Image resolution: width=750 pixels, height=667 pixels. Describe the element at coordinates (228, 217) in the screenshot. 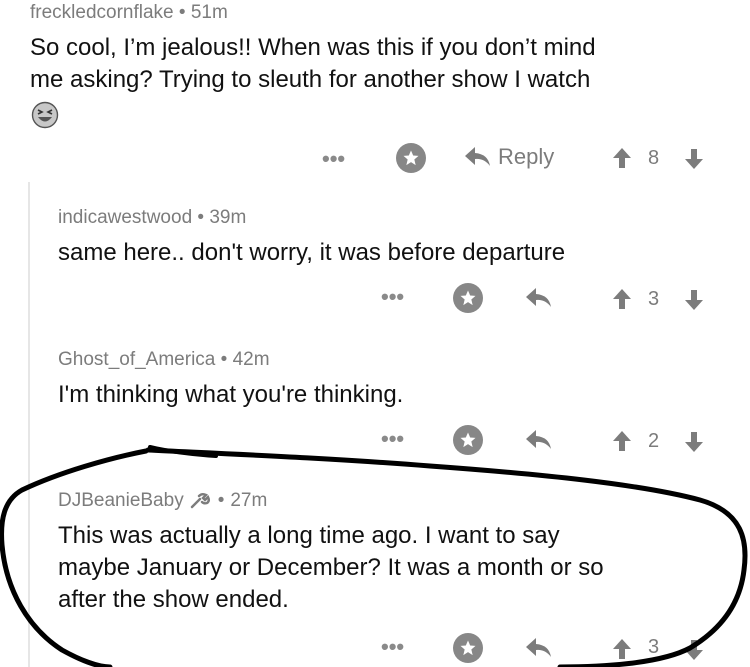

I see `comment-time: 39m` at that location.